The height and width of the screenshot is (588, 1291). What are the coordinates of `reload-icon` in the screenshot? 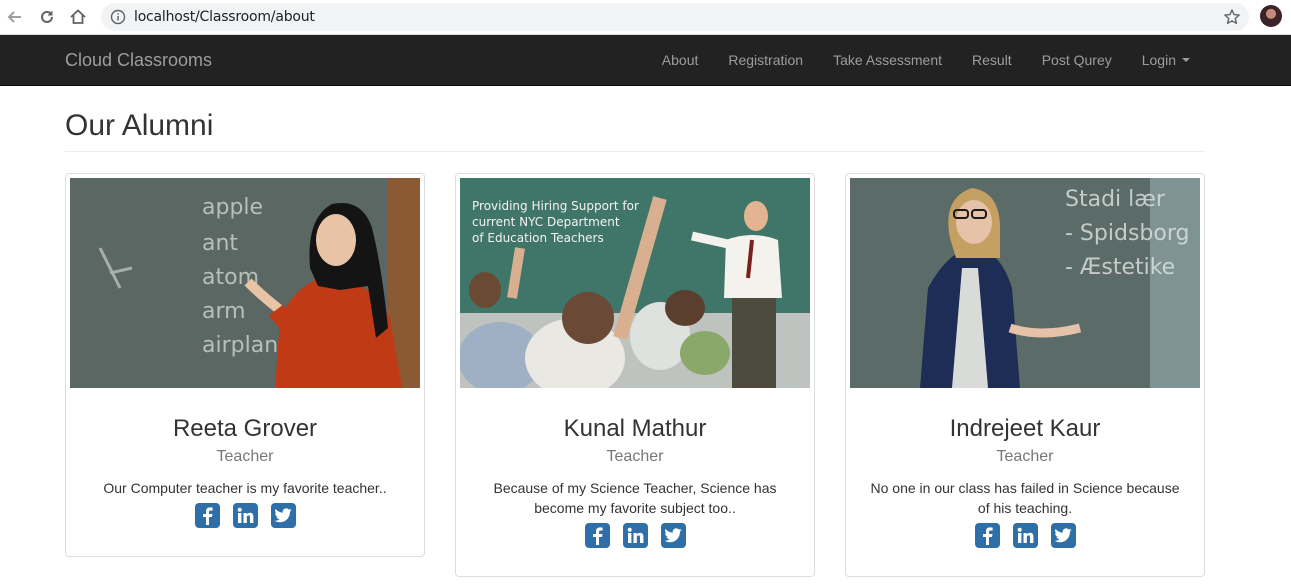 It's located at (47, 17).